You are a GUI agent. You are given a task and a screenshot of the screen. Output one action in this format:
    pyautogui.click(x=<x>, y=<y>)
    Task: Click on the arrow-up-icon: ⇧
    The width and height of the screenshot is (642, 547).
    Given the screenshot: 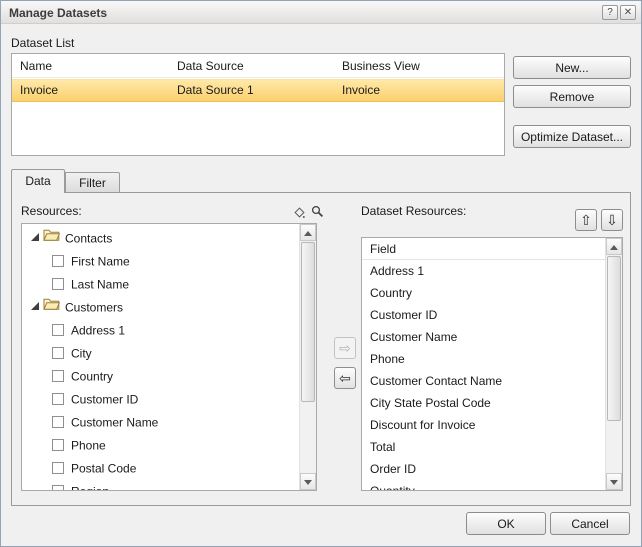 What is the action you would take?
    pyautogui.click(x=586, y=219)
    